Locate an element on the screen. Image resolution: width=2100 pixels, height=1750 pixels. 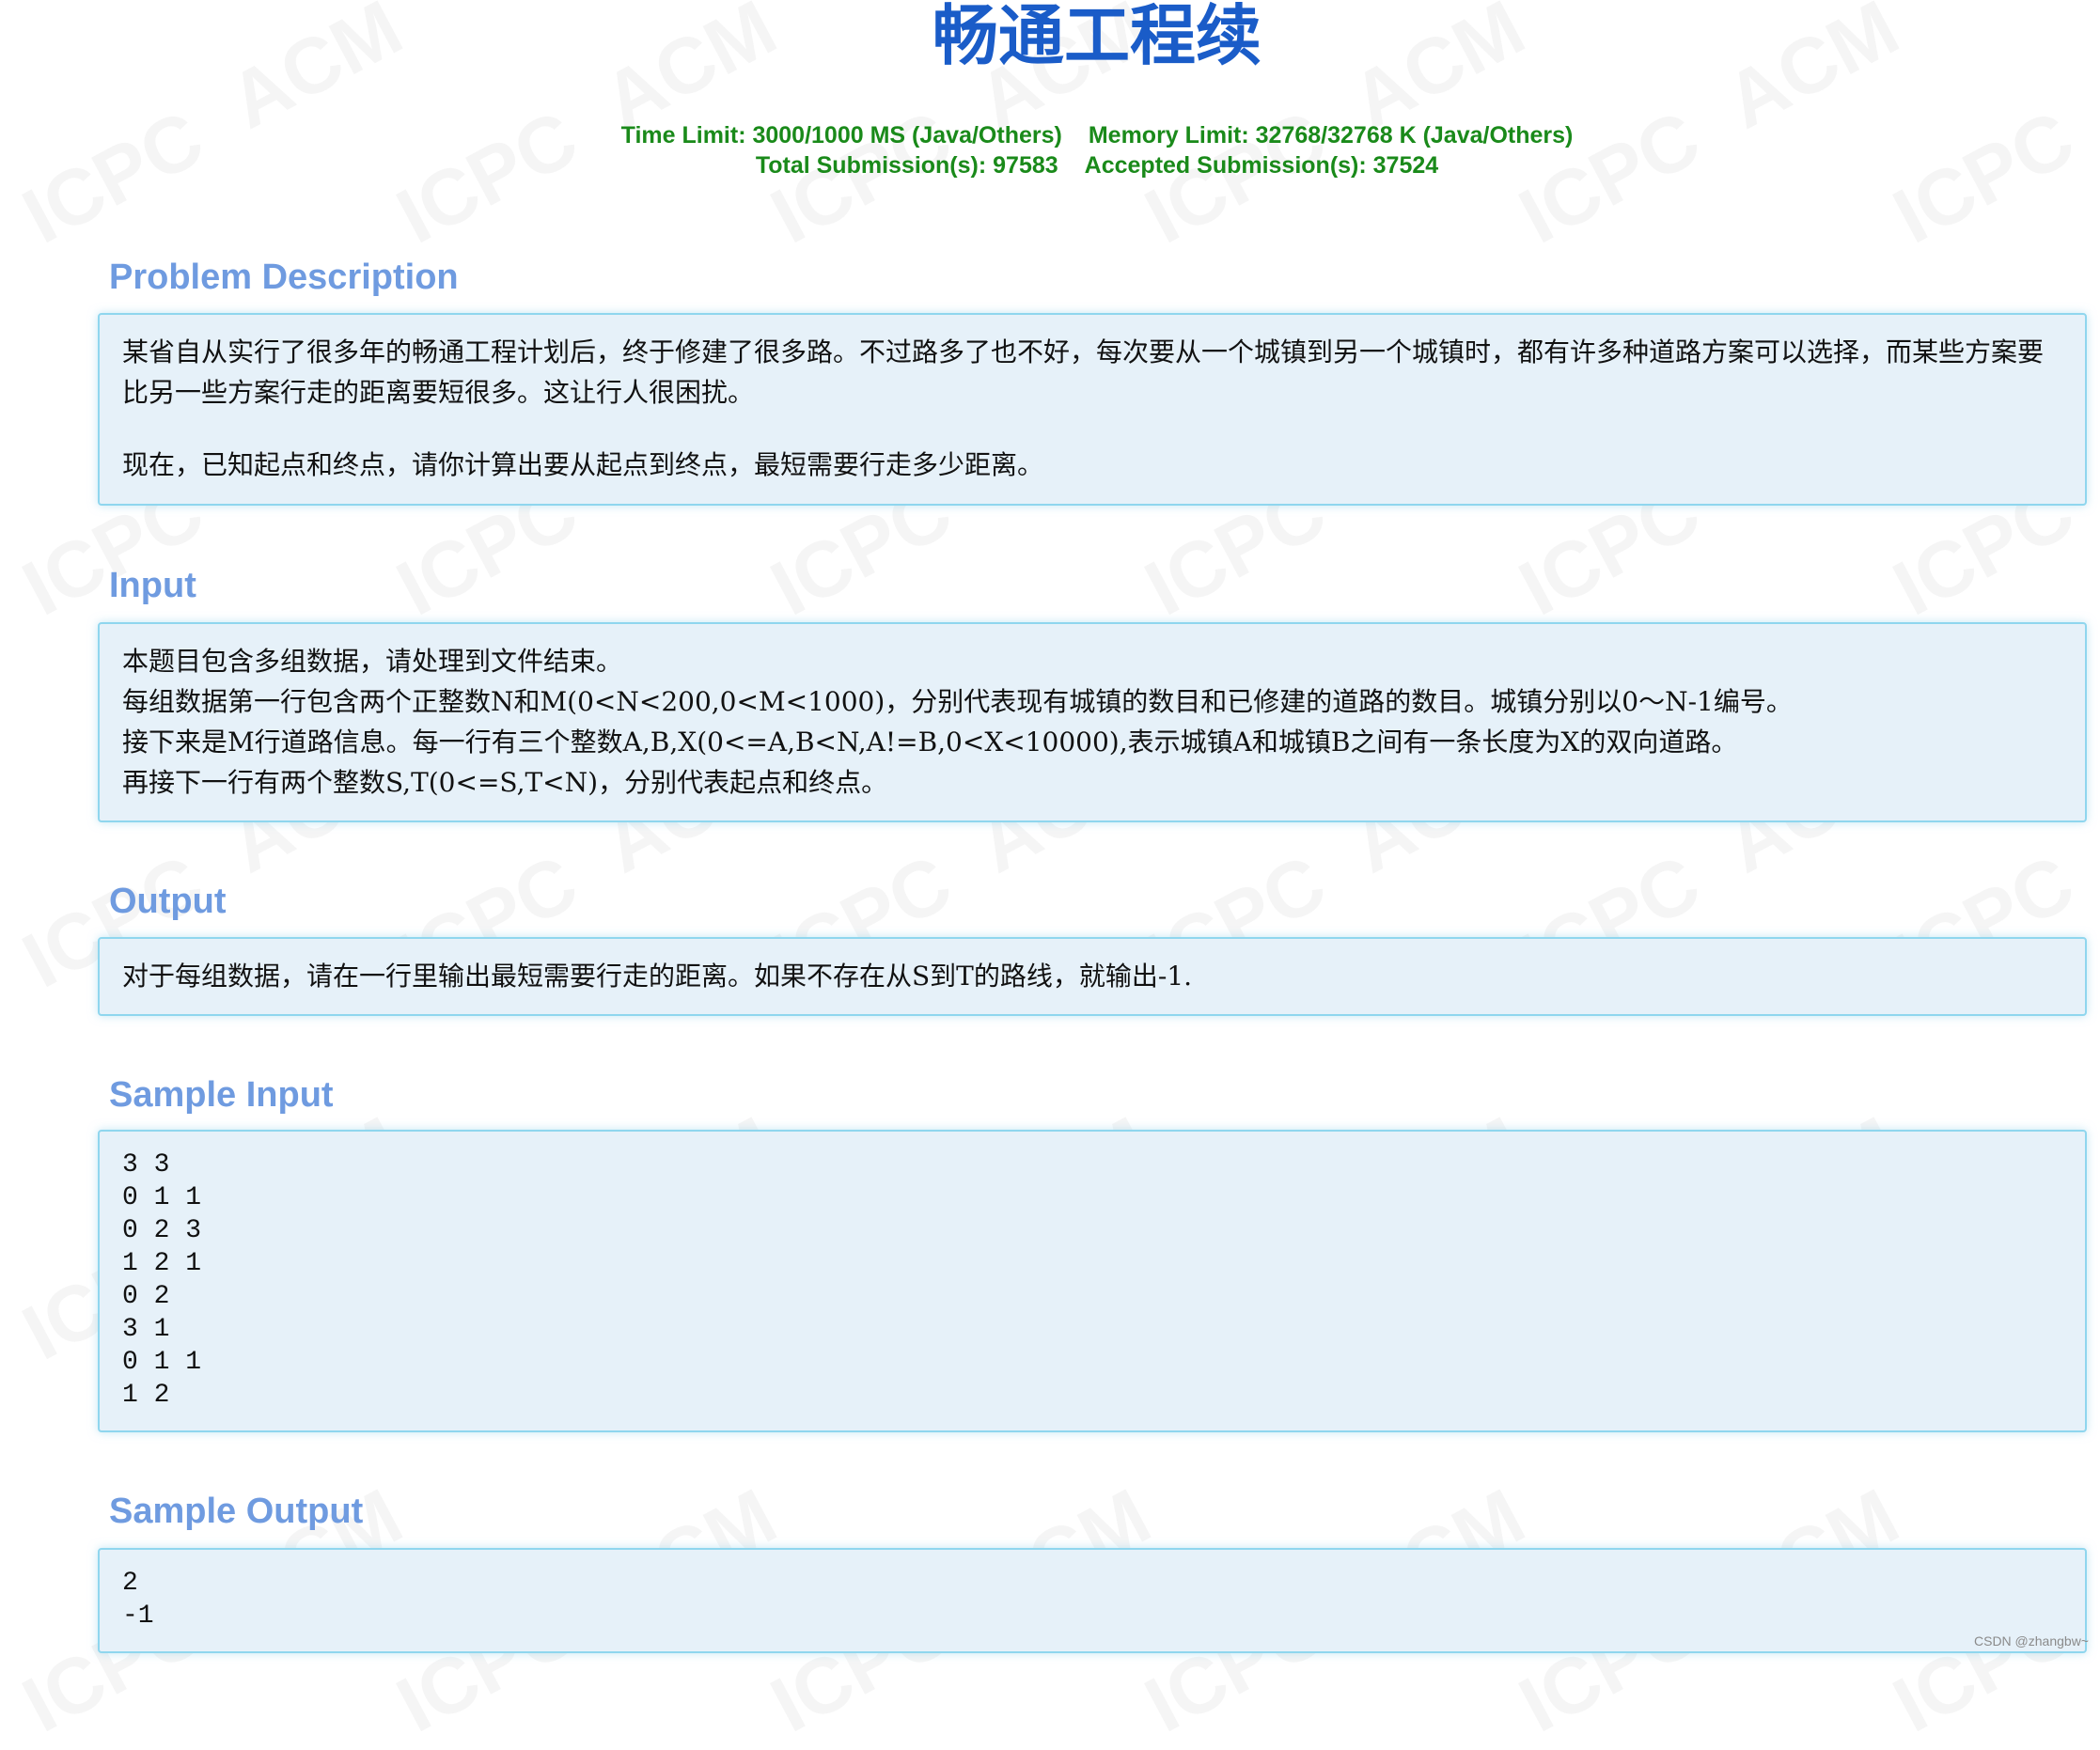
sample-output-code: 2 -1 is located at coordinates (138, 1600).